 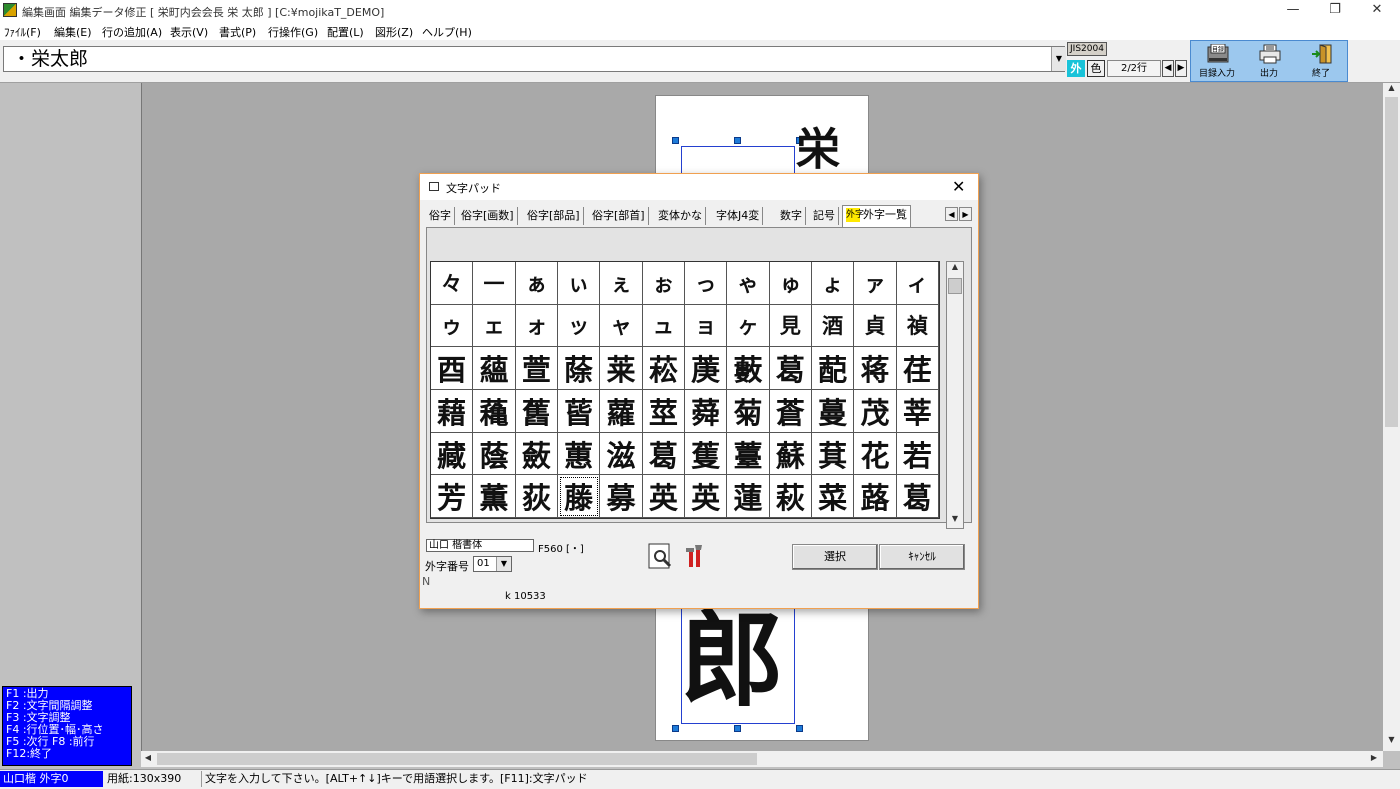 I want to click on tab-hentaigana: 変体かな, so click(x=680, y=216).